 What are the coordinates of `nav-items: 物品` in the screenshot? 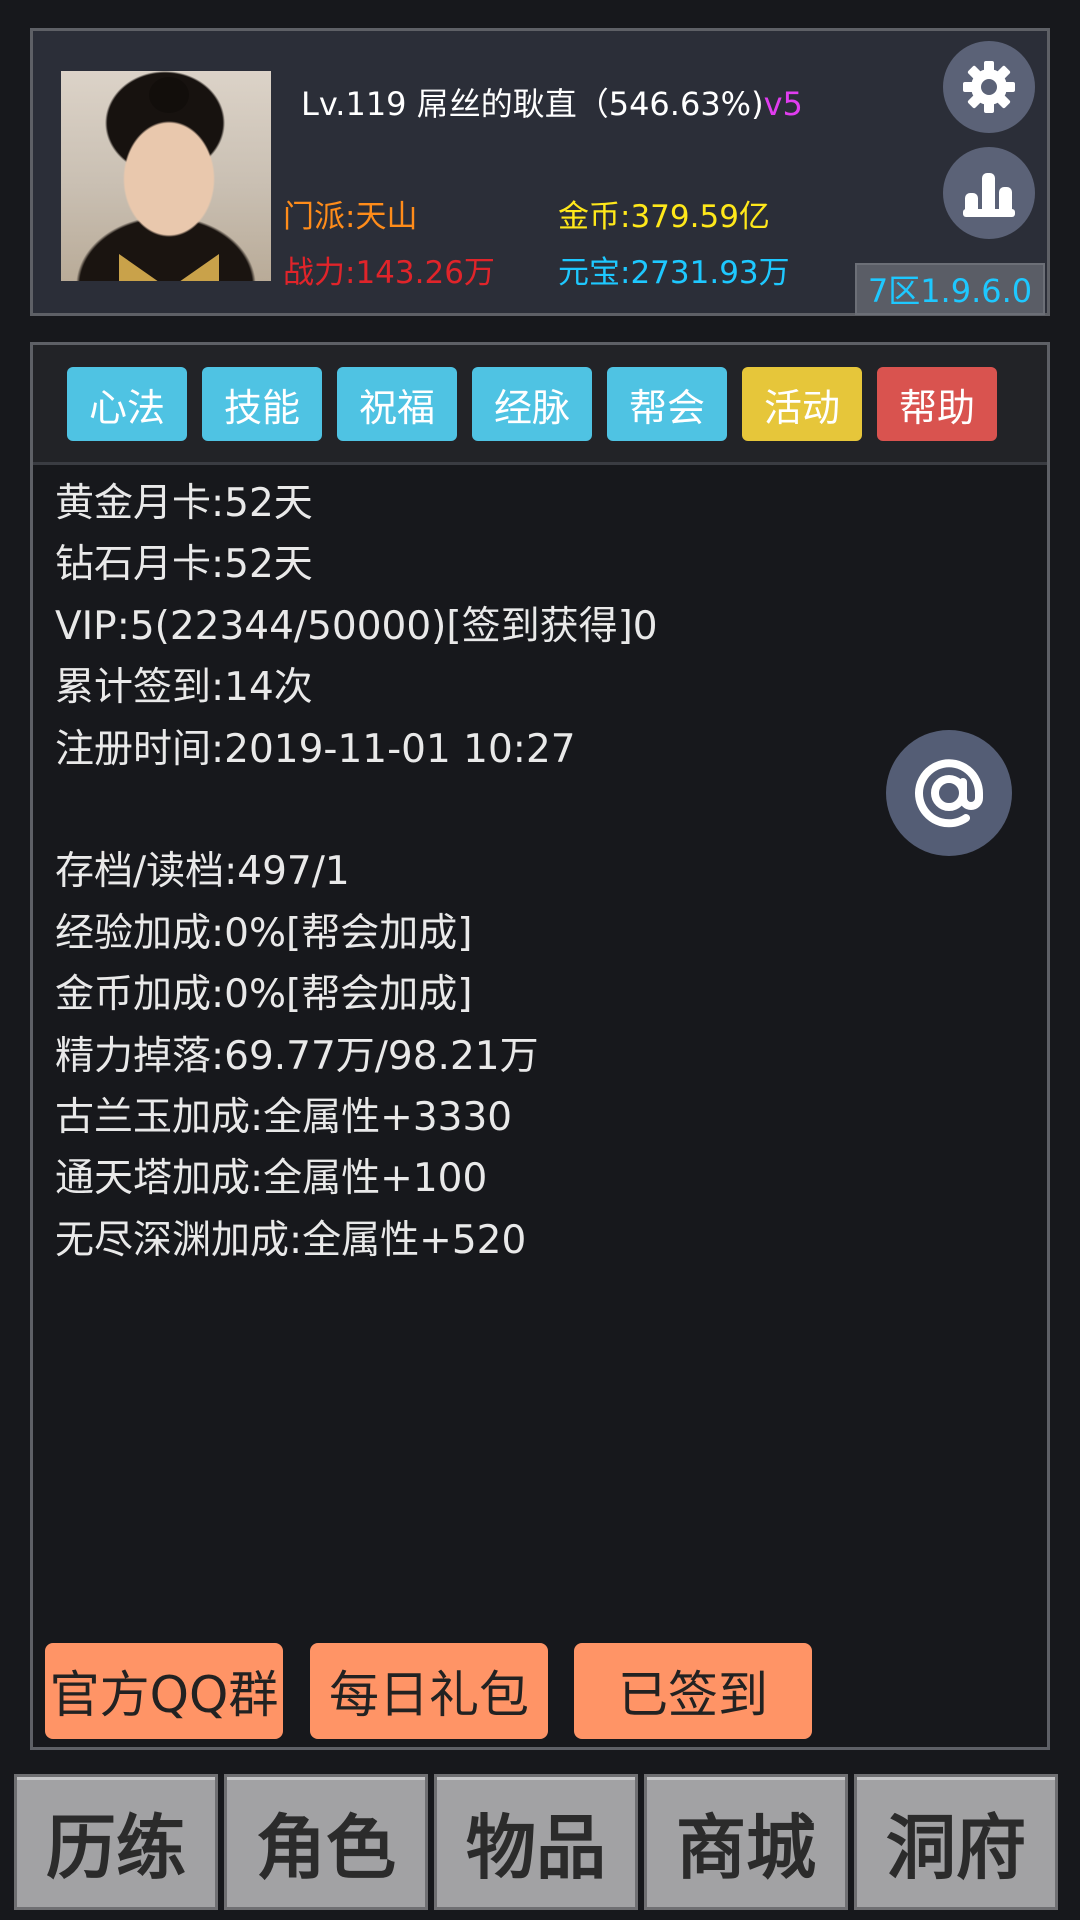 It's located at (536, 1842).